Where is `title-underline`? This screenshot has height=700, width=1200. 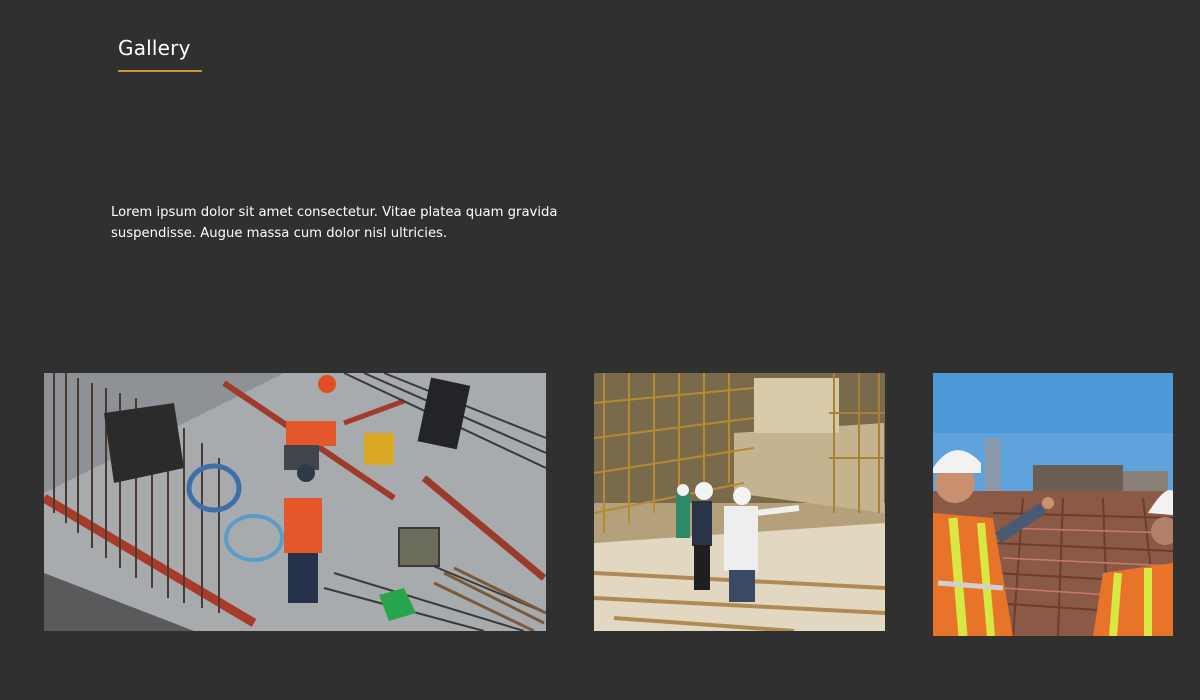
title-underline is located at coordinates (160, 71).